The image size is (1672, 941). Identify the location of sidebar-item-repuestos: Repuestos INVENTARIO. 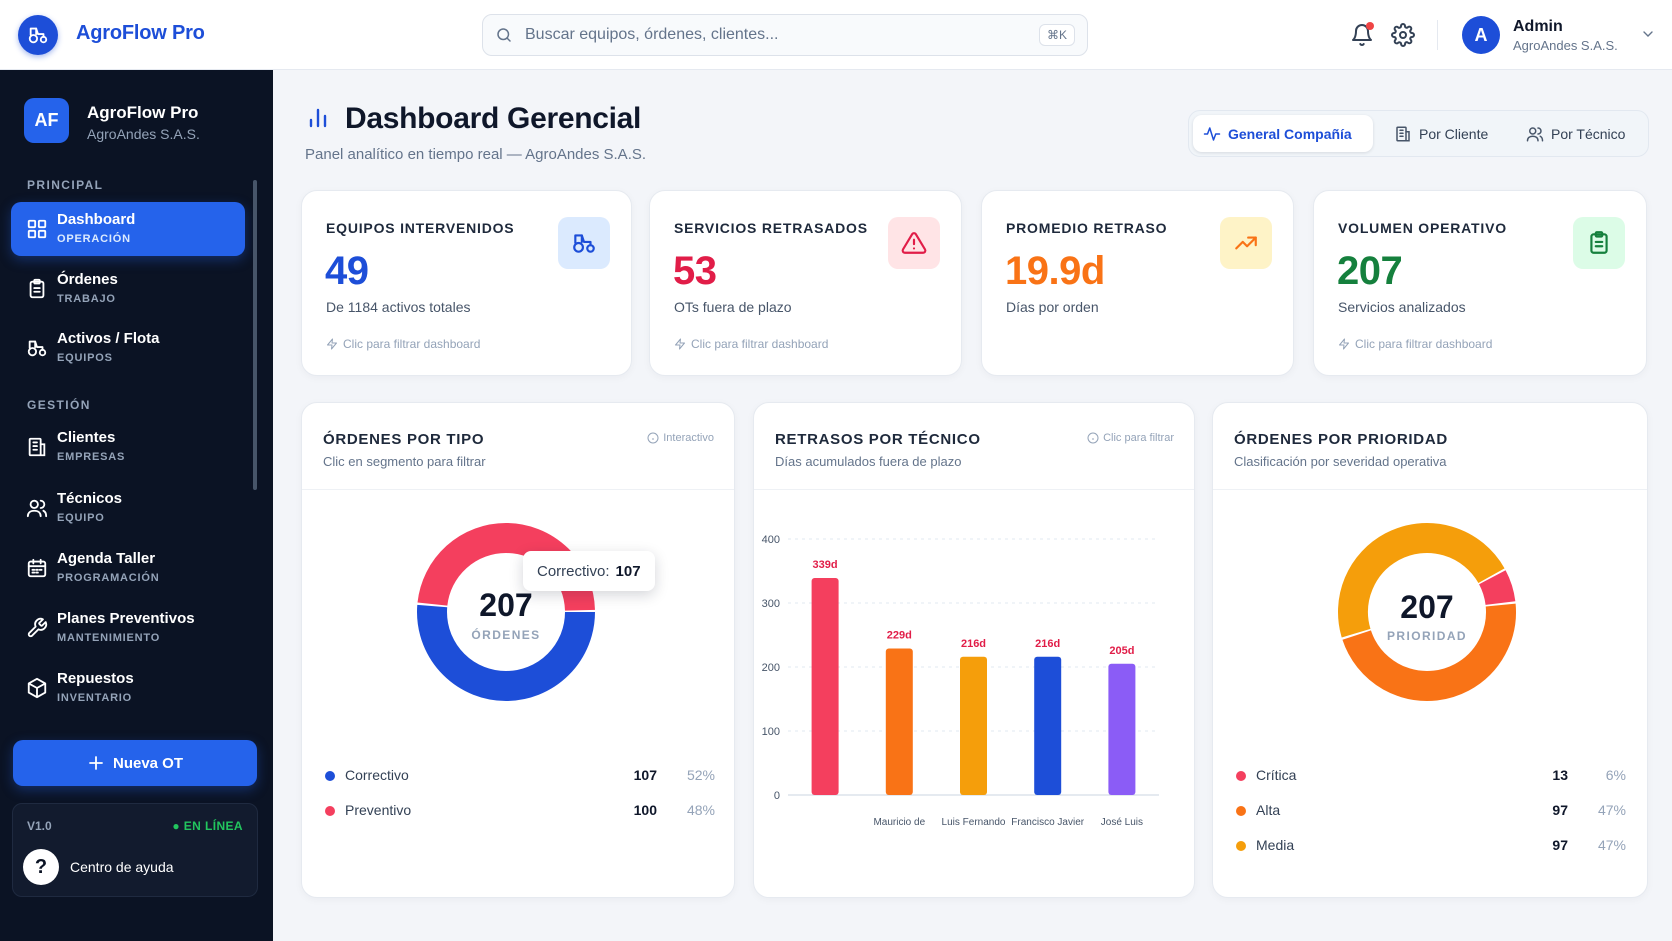
(128, 688).